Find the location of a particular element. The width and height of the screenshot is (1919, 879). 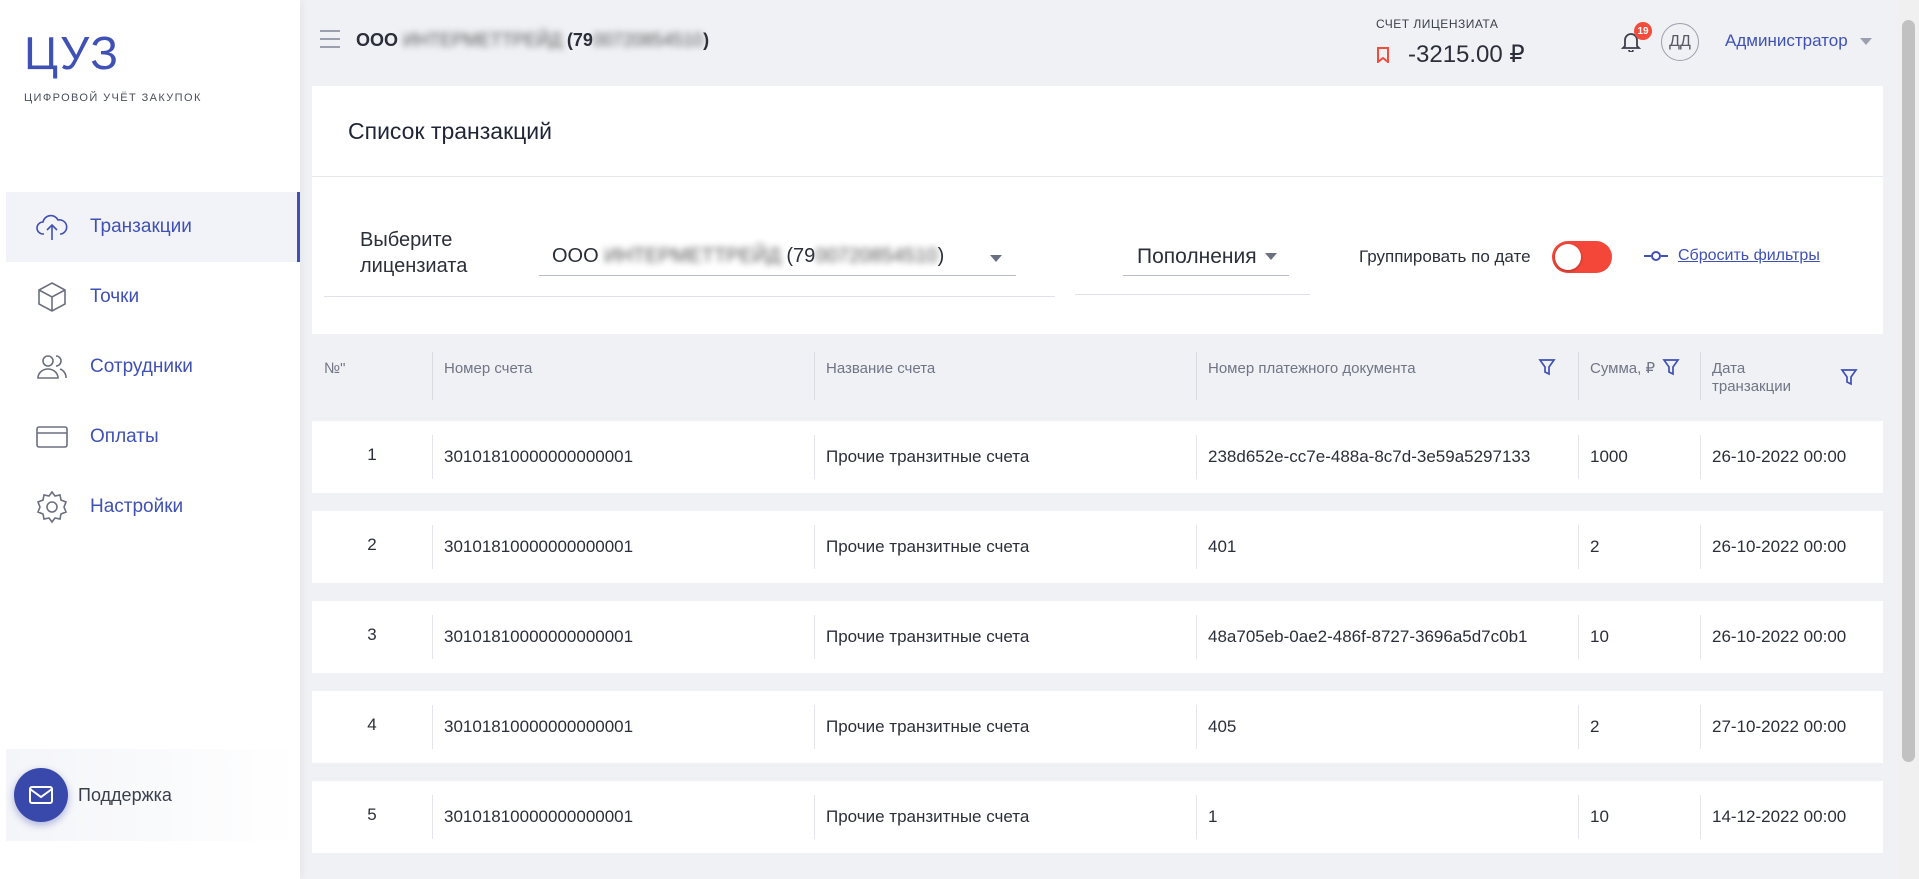

transaction-type-select: Пополнения is located at coordinates (1206, 257).